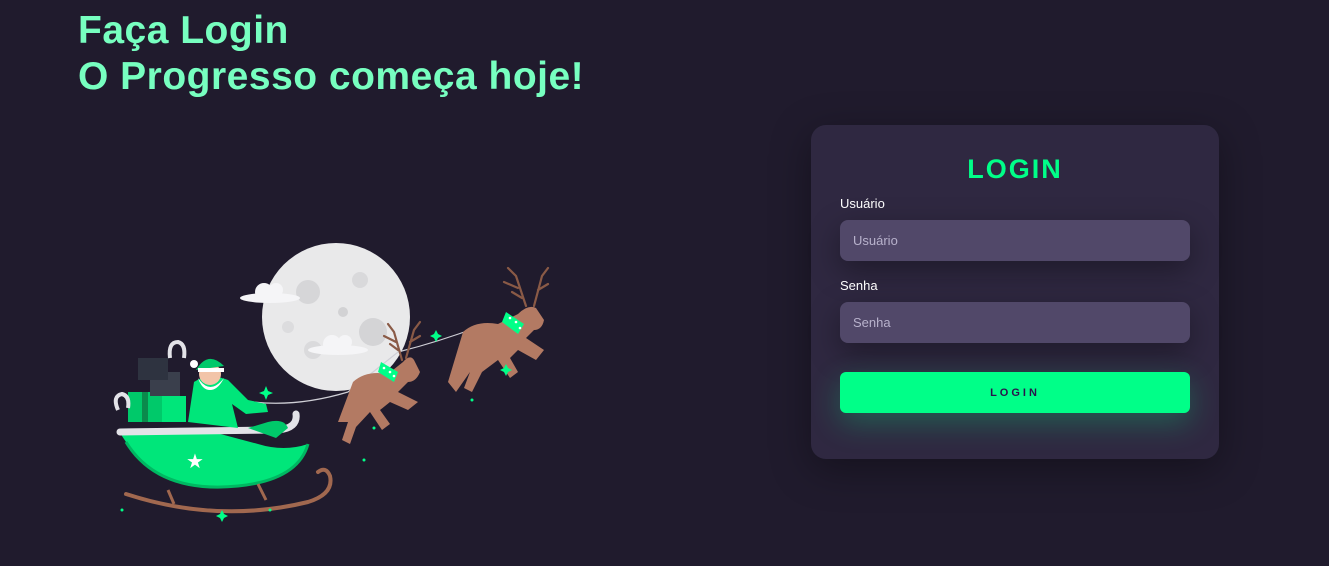 This screenshot has width=1329, height=566. What do you see at coordinates (331, 76) in the screenshot?
I see `hero-subtitle: O Progresso começa hoje!` at bounding box center [331, 76].